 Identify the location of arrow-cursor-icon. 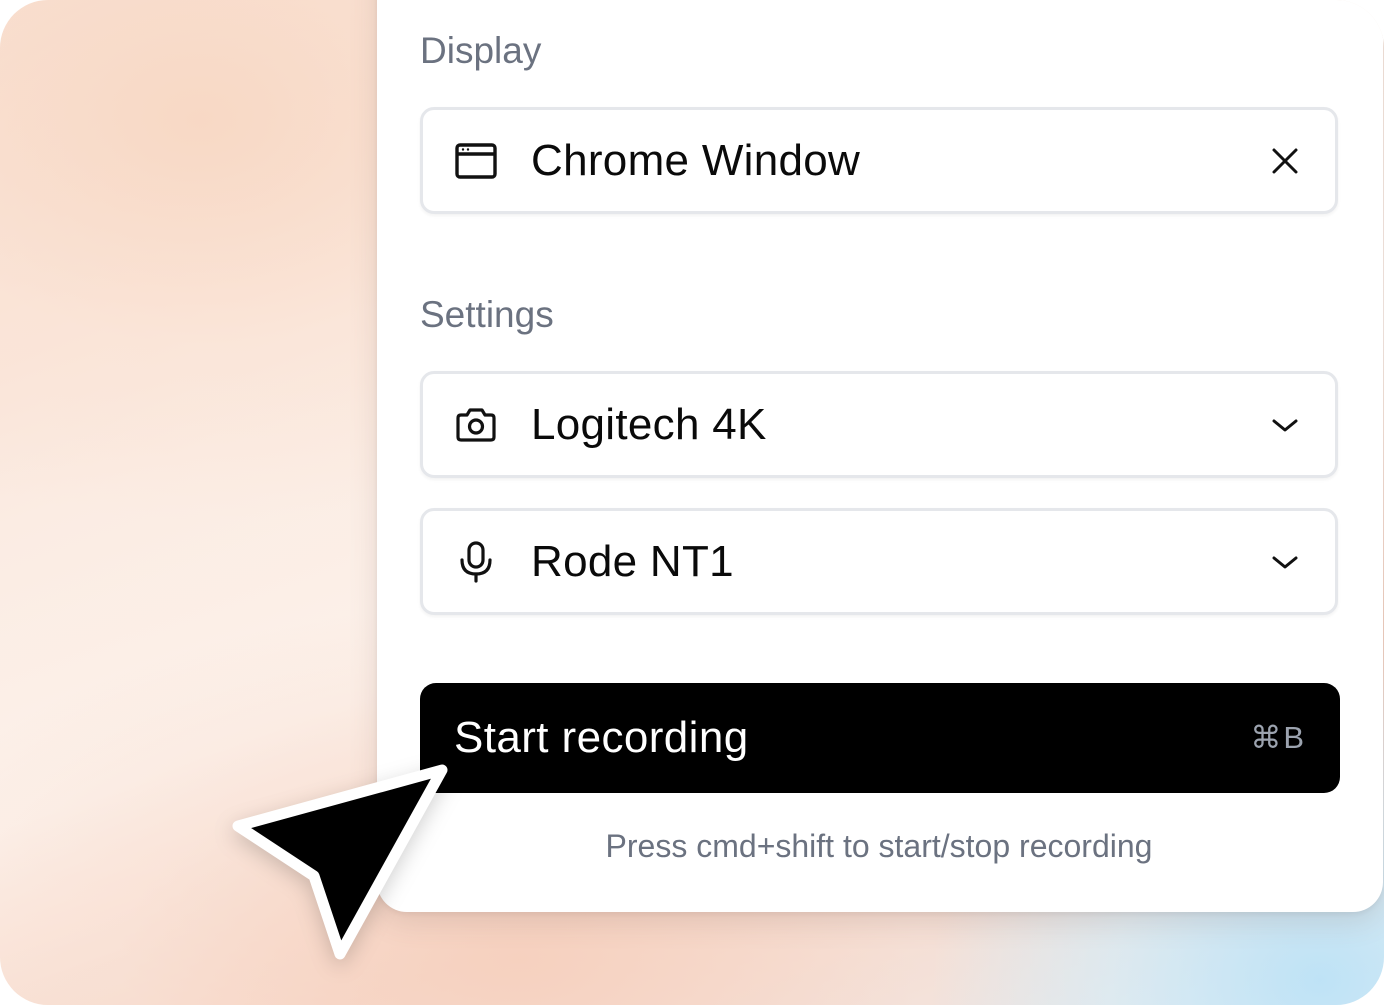
(340, 862).